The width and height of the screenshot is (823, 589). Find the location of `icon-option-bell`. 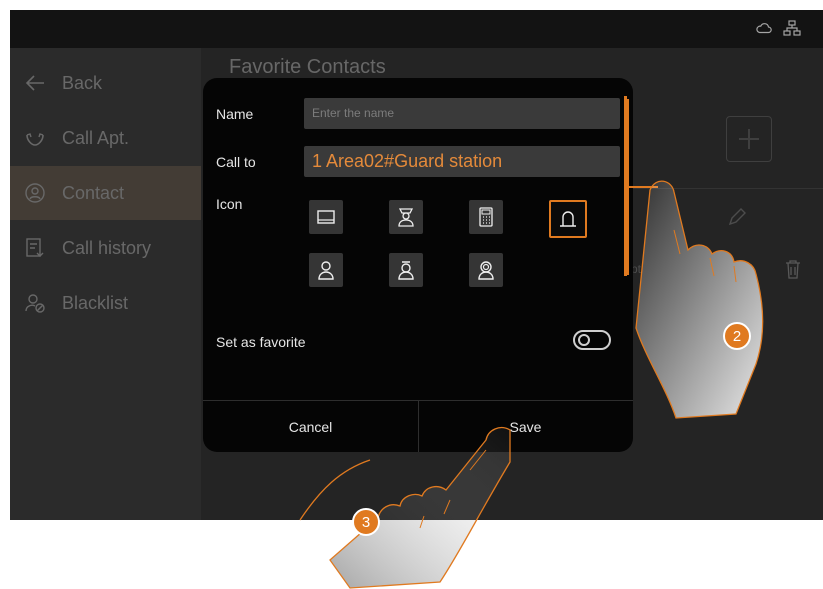

icon-option-bell is located at coordinates (568, 219).